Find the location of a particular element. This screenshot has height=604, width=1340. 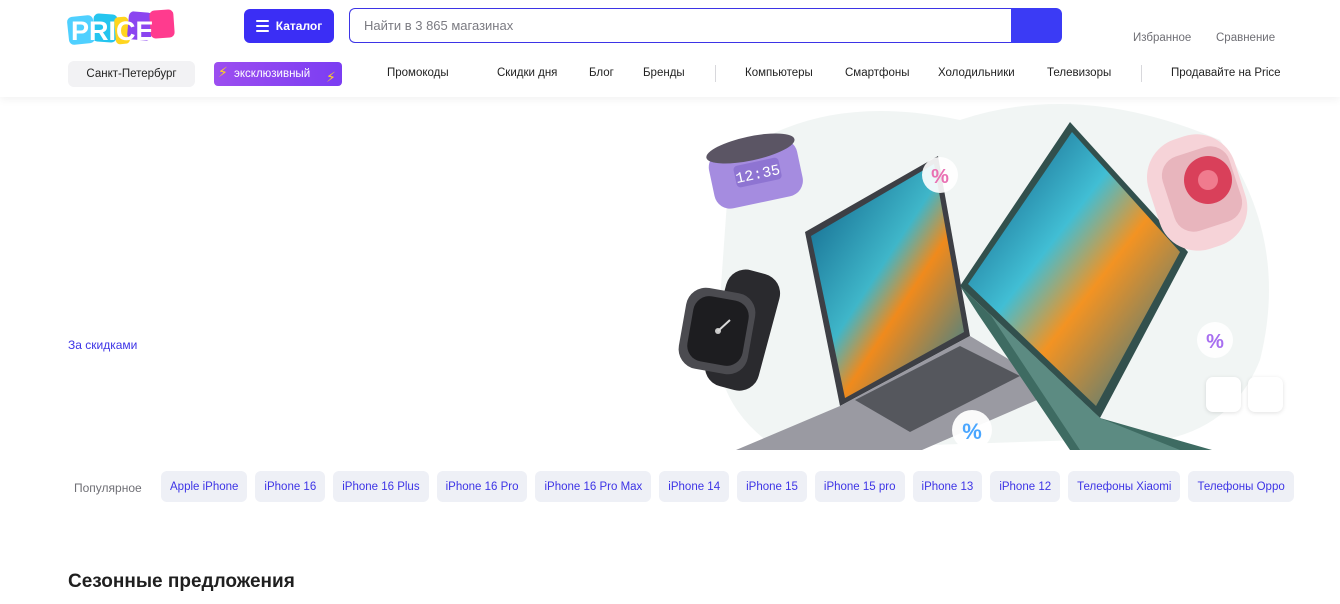

price-logo: PRICE is located at coordinates (122, 27).